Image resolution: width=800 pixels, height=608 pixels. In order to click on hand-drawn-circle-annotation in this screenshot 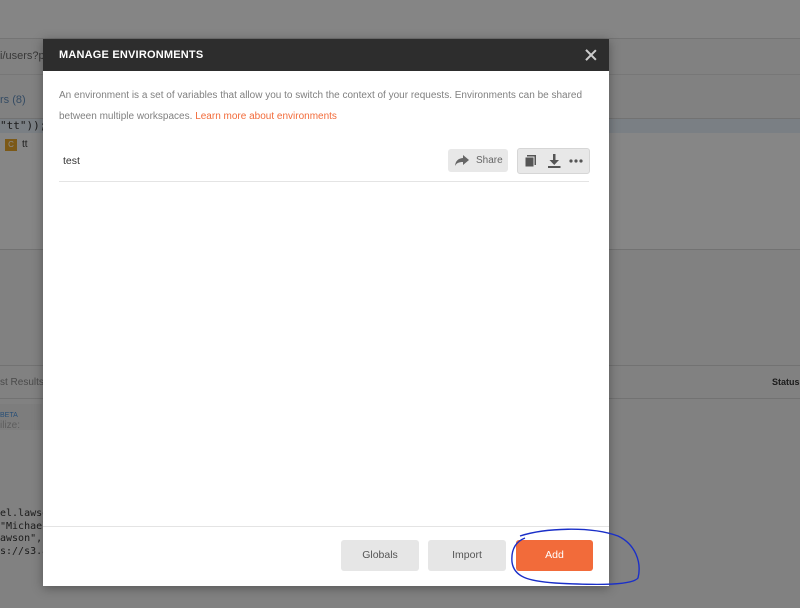, I will do `click(575, 557)`.